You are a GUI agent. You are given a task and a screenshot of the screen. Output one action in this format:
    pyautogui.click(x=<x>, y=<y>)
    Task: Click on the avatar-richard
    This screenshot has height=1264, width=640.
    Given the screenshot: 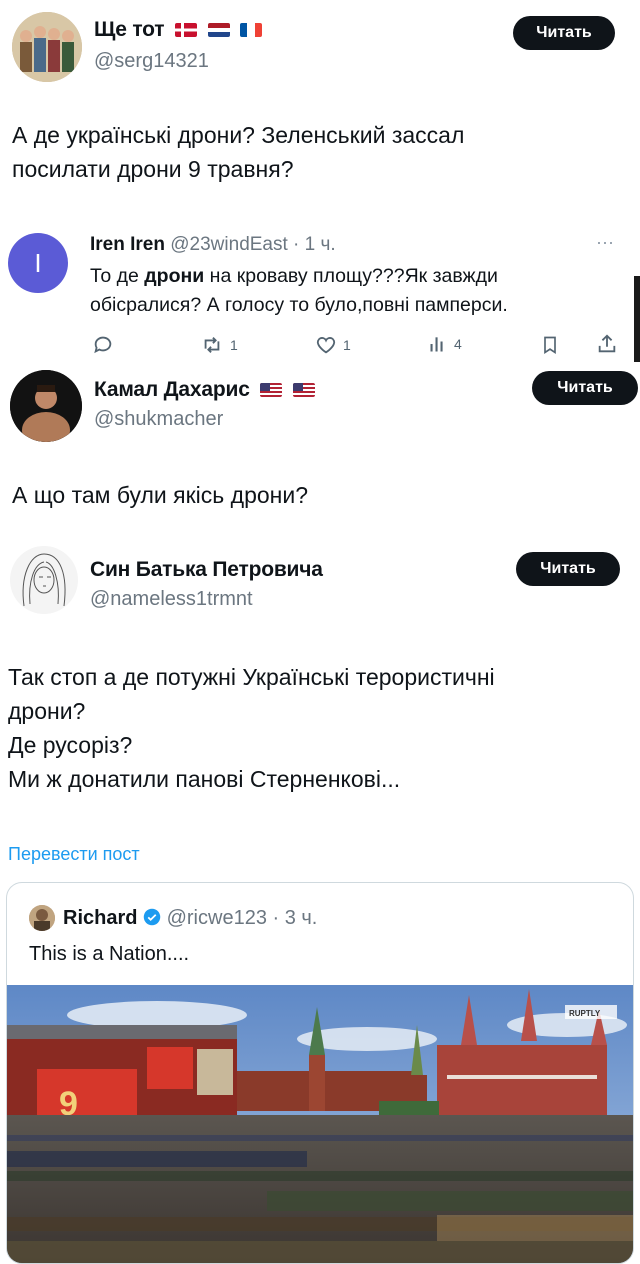 What is the action you would take?
    pyautogui.click(x=42, y=918)
    